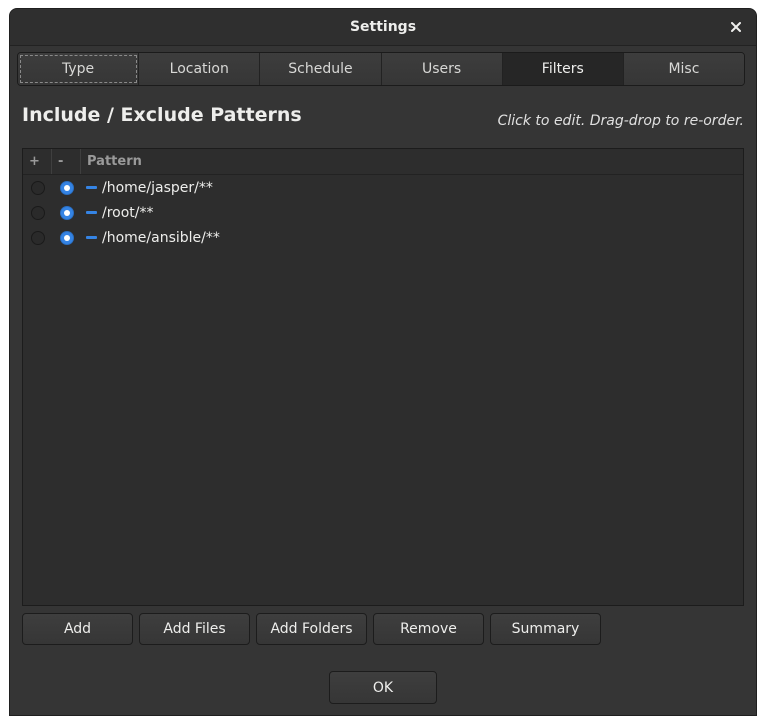  I want to click on add-files-button: Add Files, so click(194, 629).